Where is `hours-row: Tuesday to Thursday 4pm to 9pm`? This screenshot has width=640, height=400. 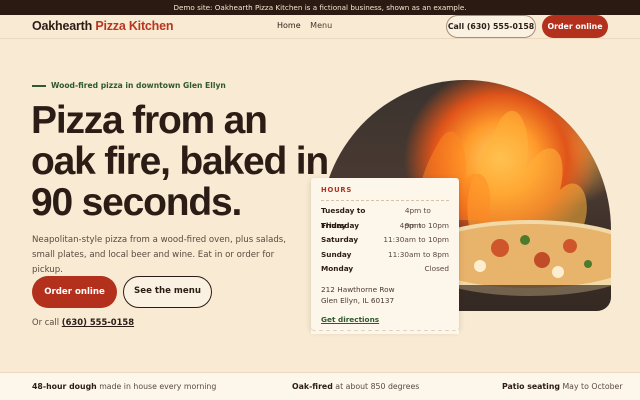
hours-row: Tuesday to Thursday 4pm to 9pm is located at coordinates (385, 217).